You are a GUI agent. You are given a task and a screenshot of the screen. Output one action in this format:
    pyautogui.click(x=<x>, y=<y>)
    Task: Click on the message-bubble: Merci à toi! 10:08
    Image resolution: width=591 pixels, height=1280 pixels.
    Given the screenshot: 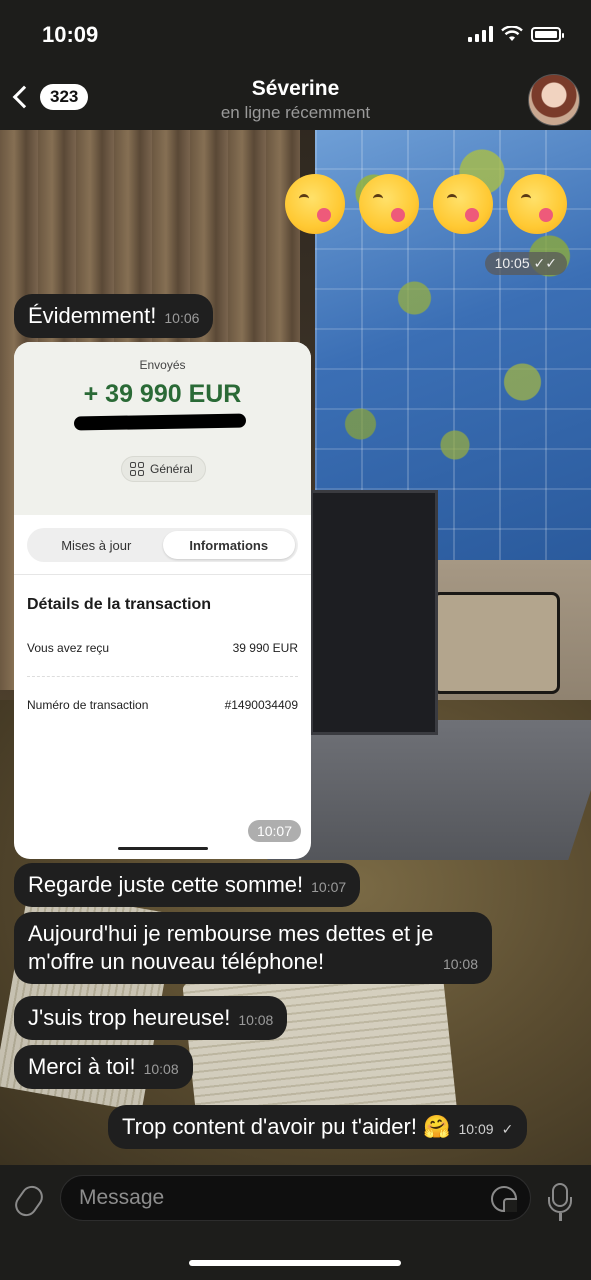 What is the action you would take?
    pyautogui.click(x=103, y=1067)
    